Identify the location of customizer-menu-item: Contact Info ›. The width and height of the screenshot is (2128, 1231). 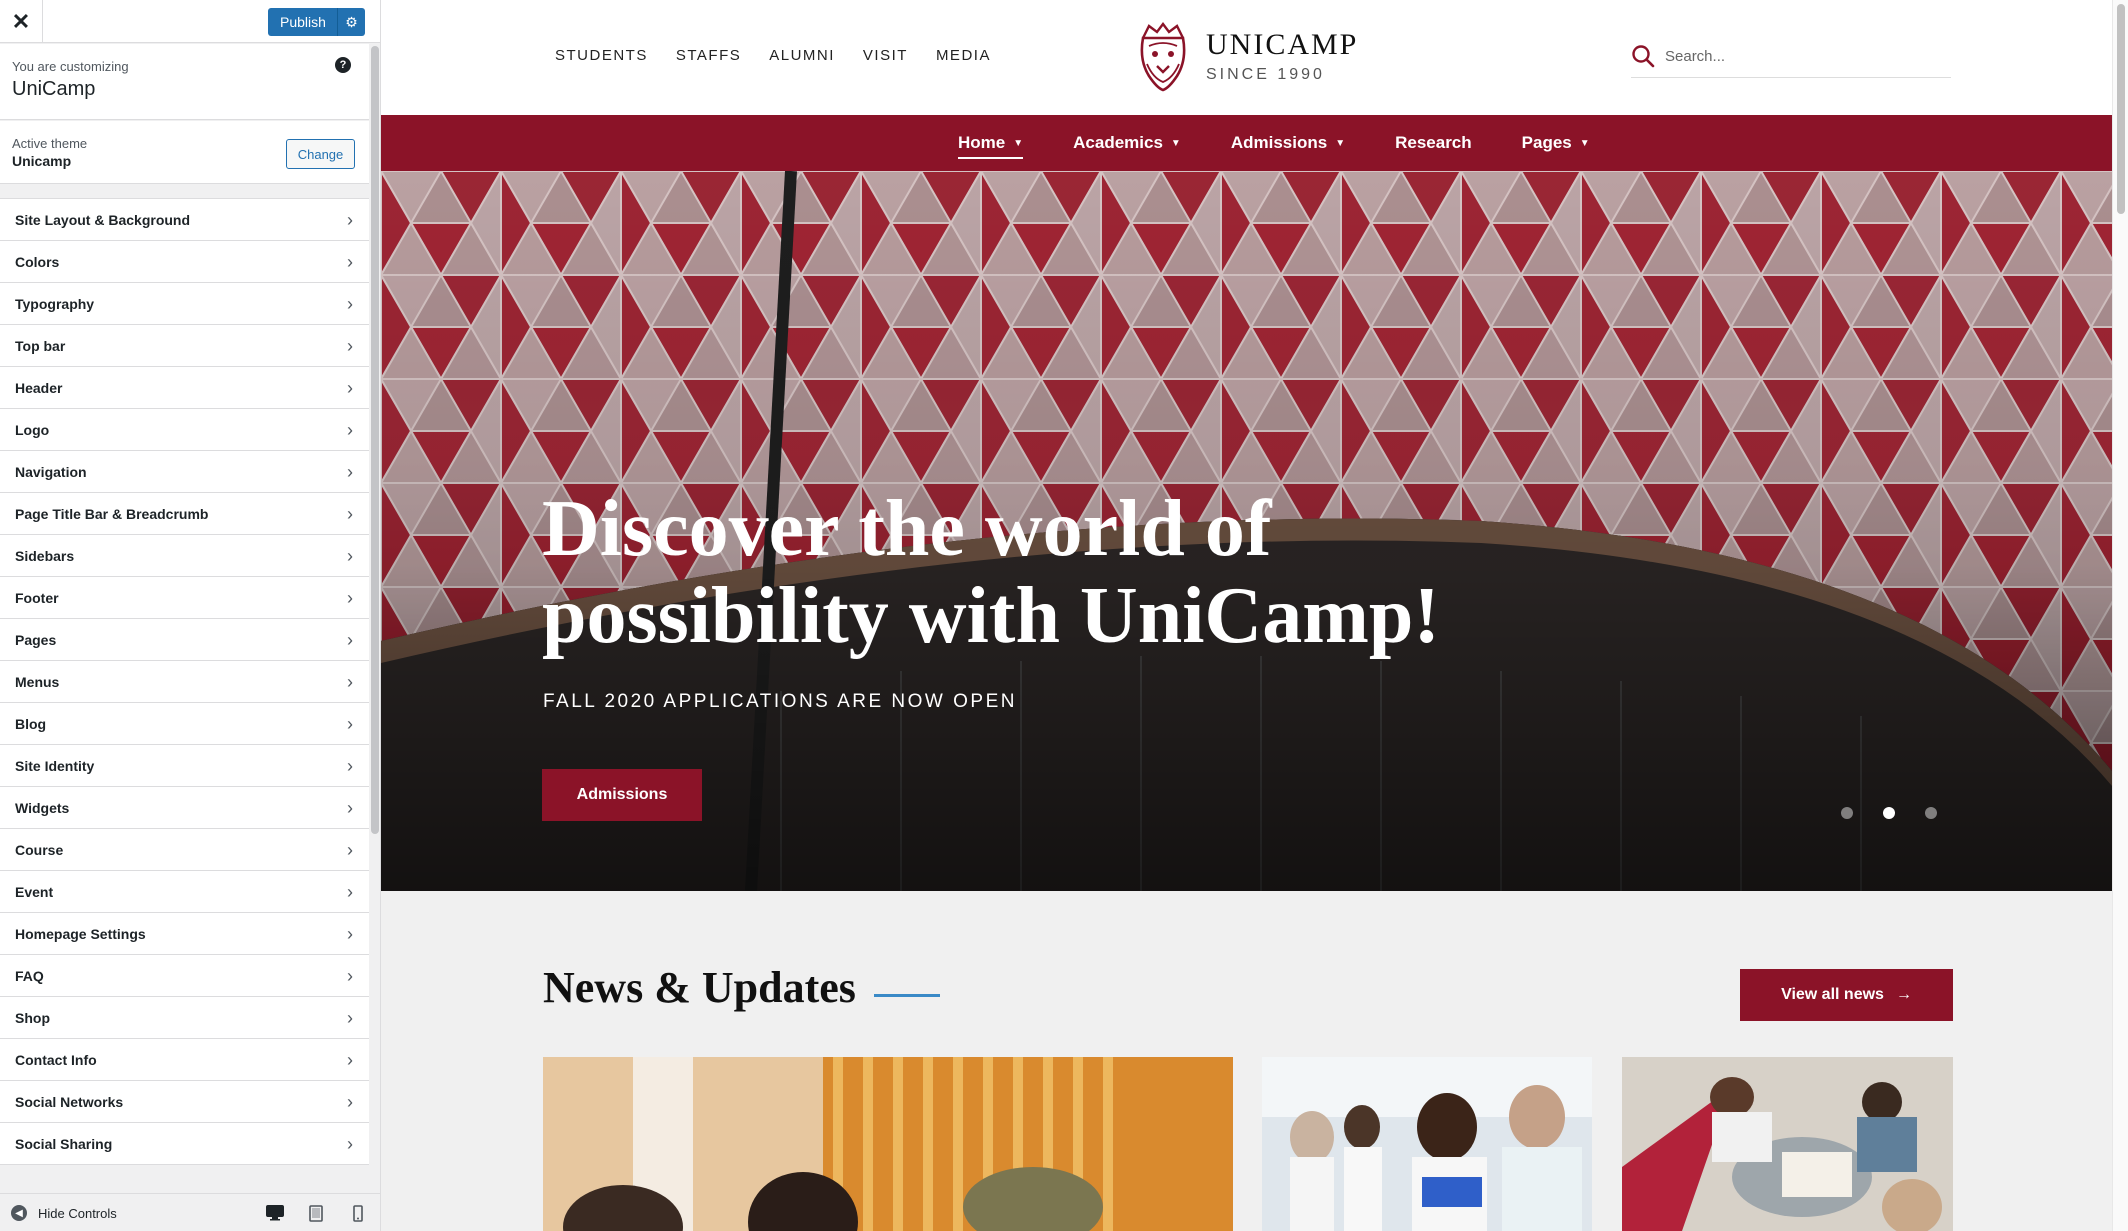
(184, 1059).